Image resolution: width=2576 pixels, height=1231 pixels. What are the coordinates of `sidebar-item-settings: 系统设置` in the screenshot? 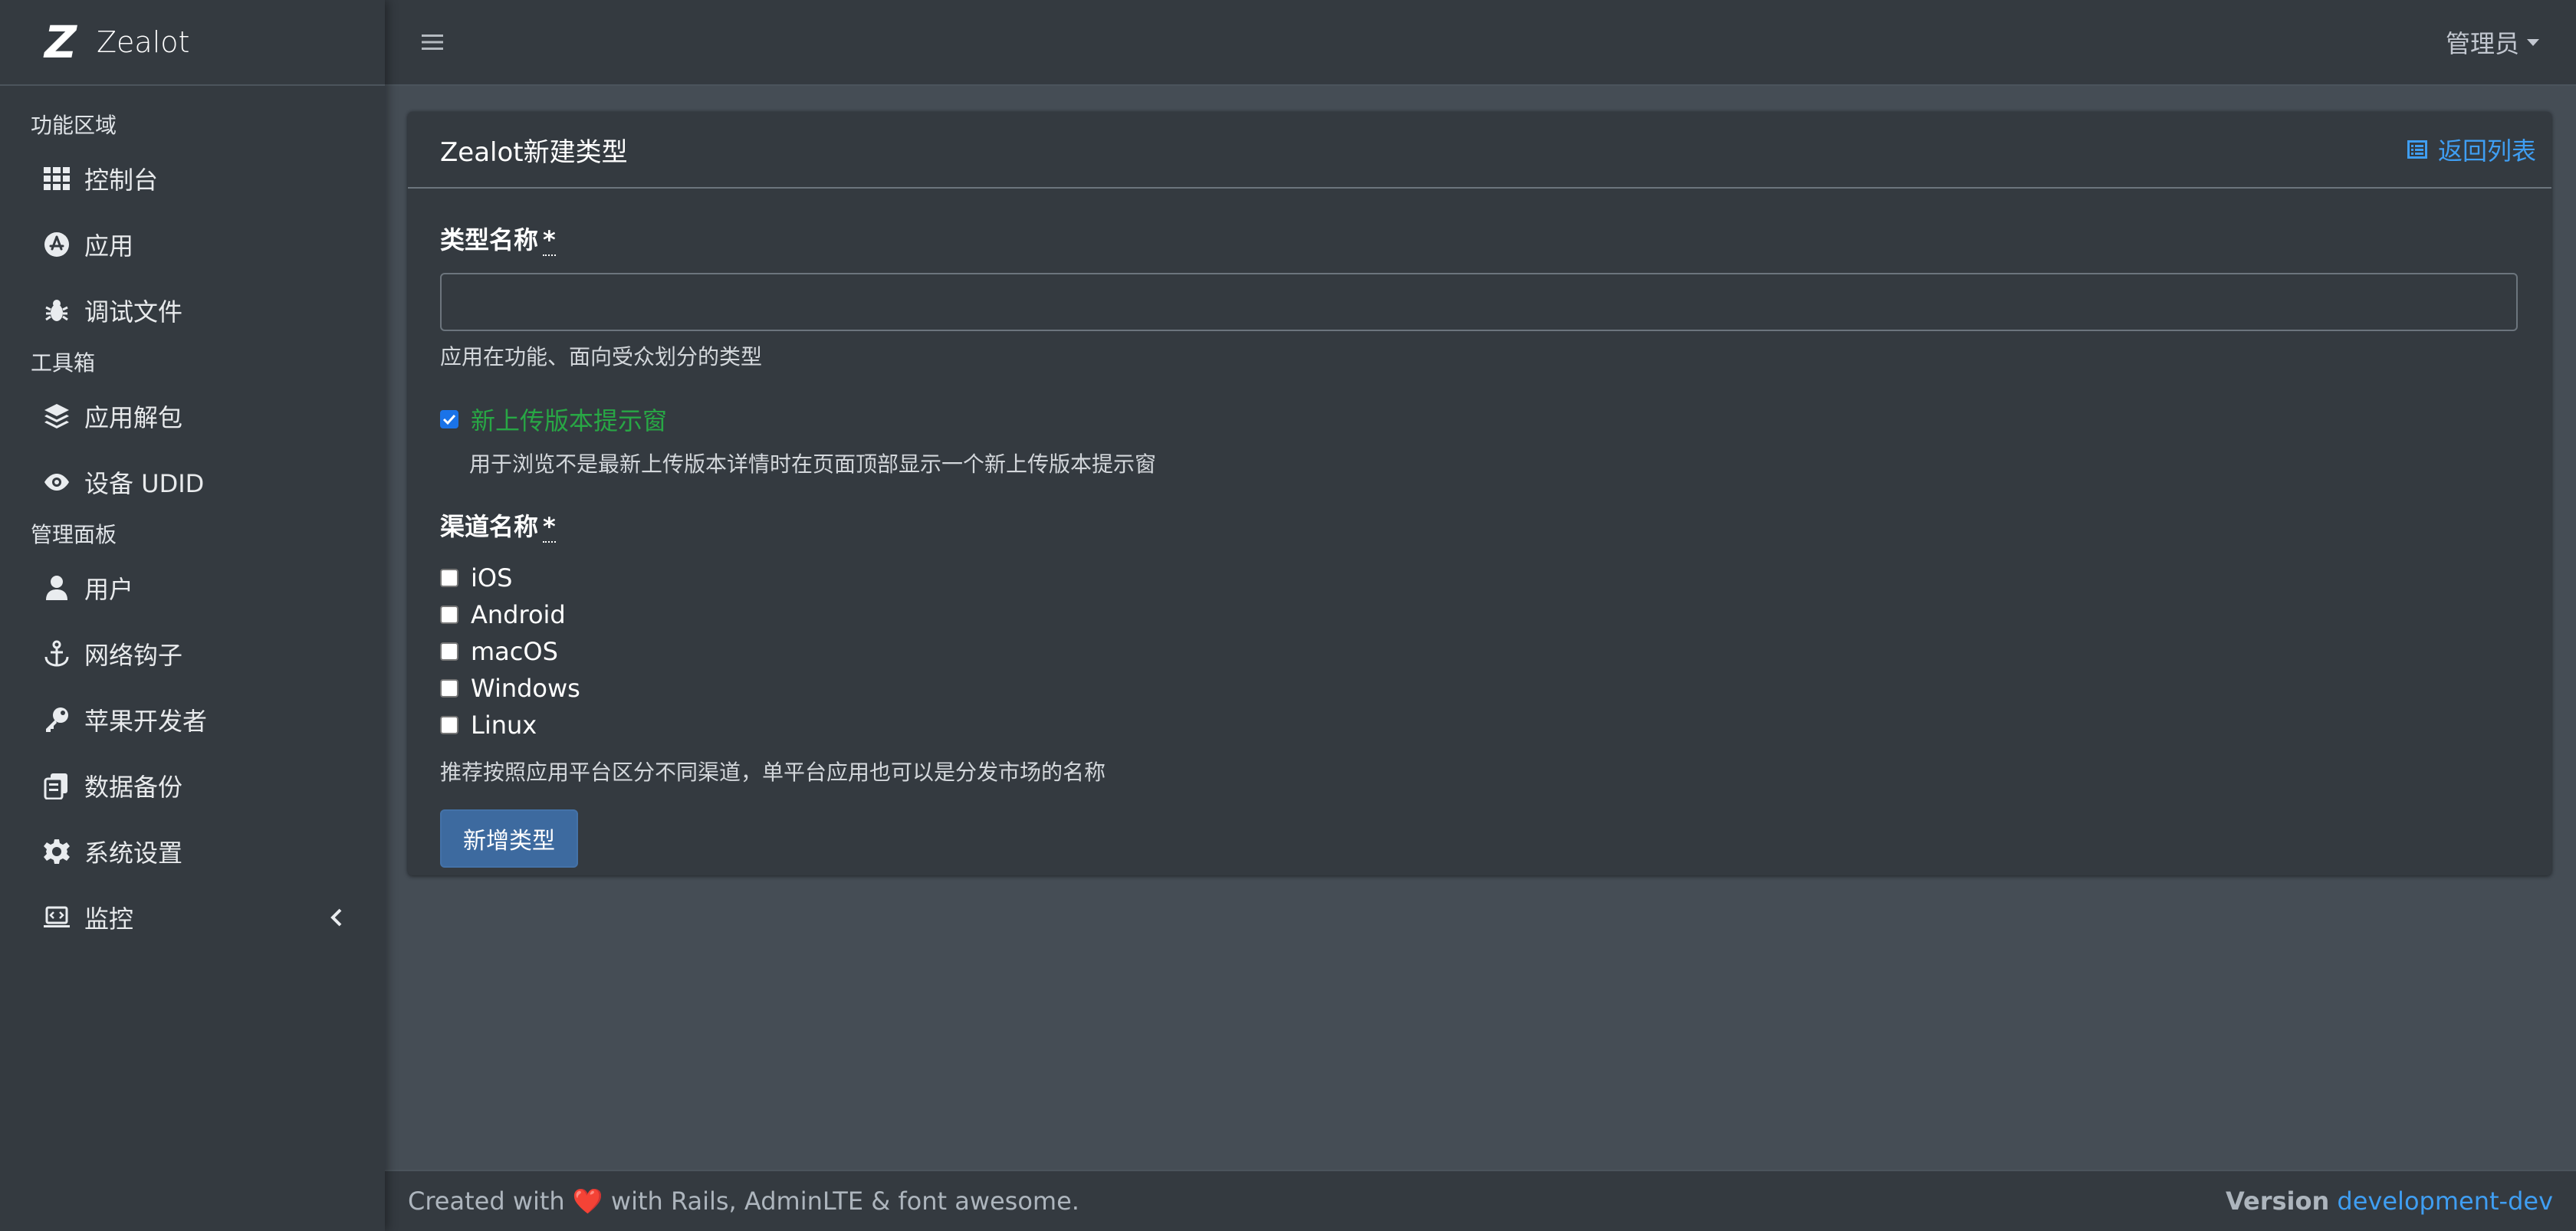 It's located at (192, 852).